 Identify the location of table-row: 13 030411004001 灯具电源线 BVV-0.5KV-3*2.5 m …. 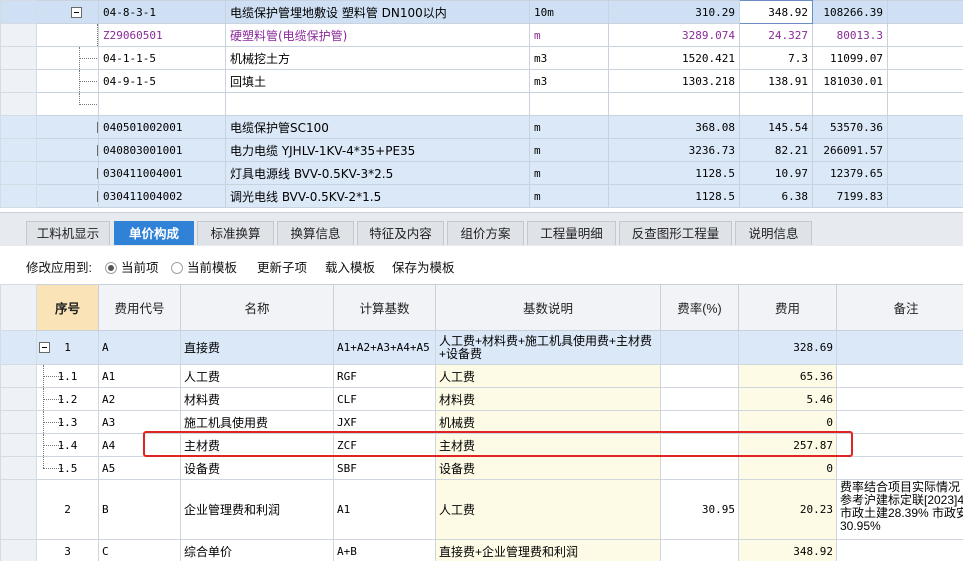
(481, 173).